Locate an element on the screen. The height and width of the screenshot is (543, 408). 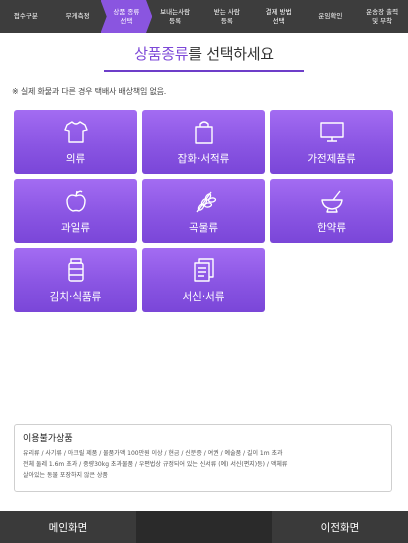
bottom-bar-spacer is located at coordinates (204, 527).